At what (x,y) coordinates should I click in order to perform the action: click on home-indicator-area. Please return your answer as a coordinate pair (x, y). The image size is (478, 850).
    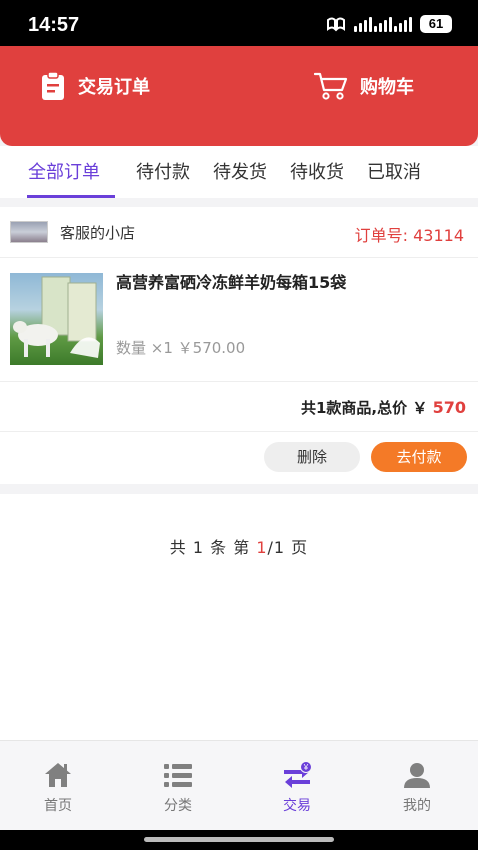
    Looking at the image, I should click on (239, 840).